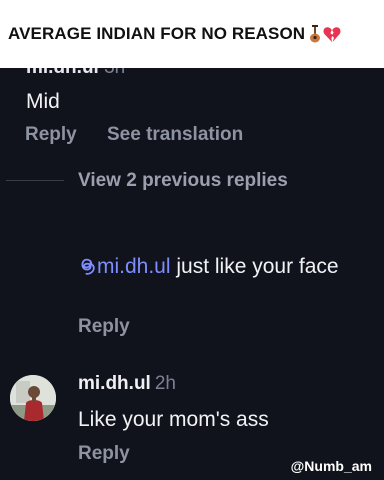 This screenshot has height=480, width=384. I want to click on replies-divider, so click(35, 180).